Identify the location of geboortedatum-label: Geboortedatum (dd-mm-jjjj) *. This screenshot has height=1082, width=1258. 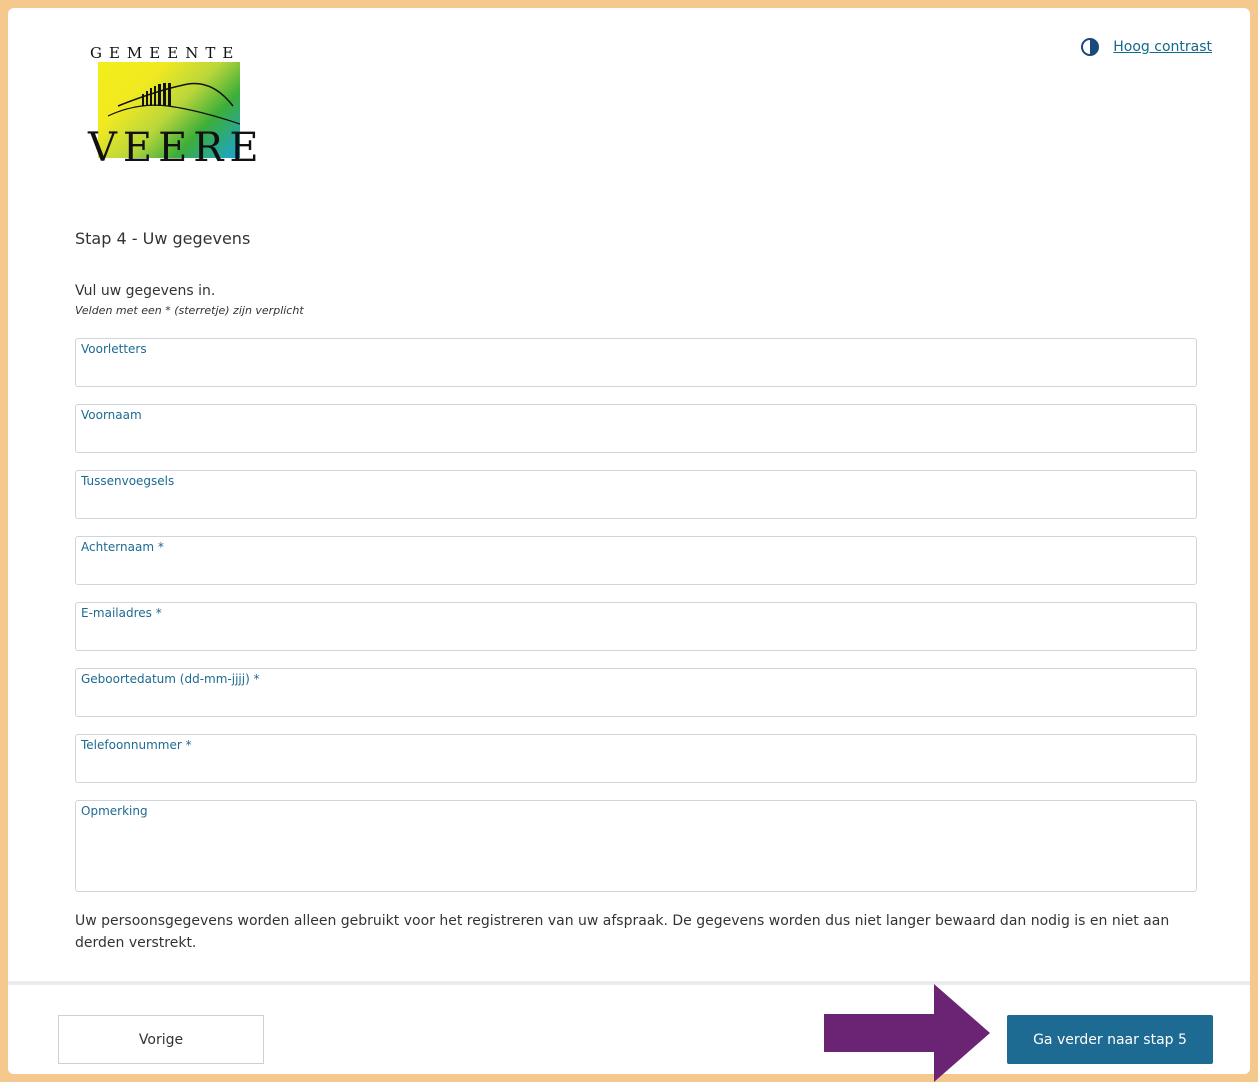
(170, 679).